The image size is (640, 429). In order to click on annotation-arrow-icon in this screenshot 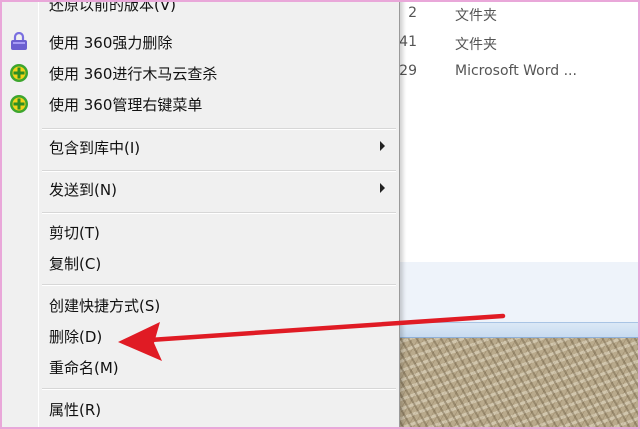, I will do `click(312, 337)`.